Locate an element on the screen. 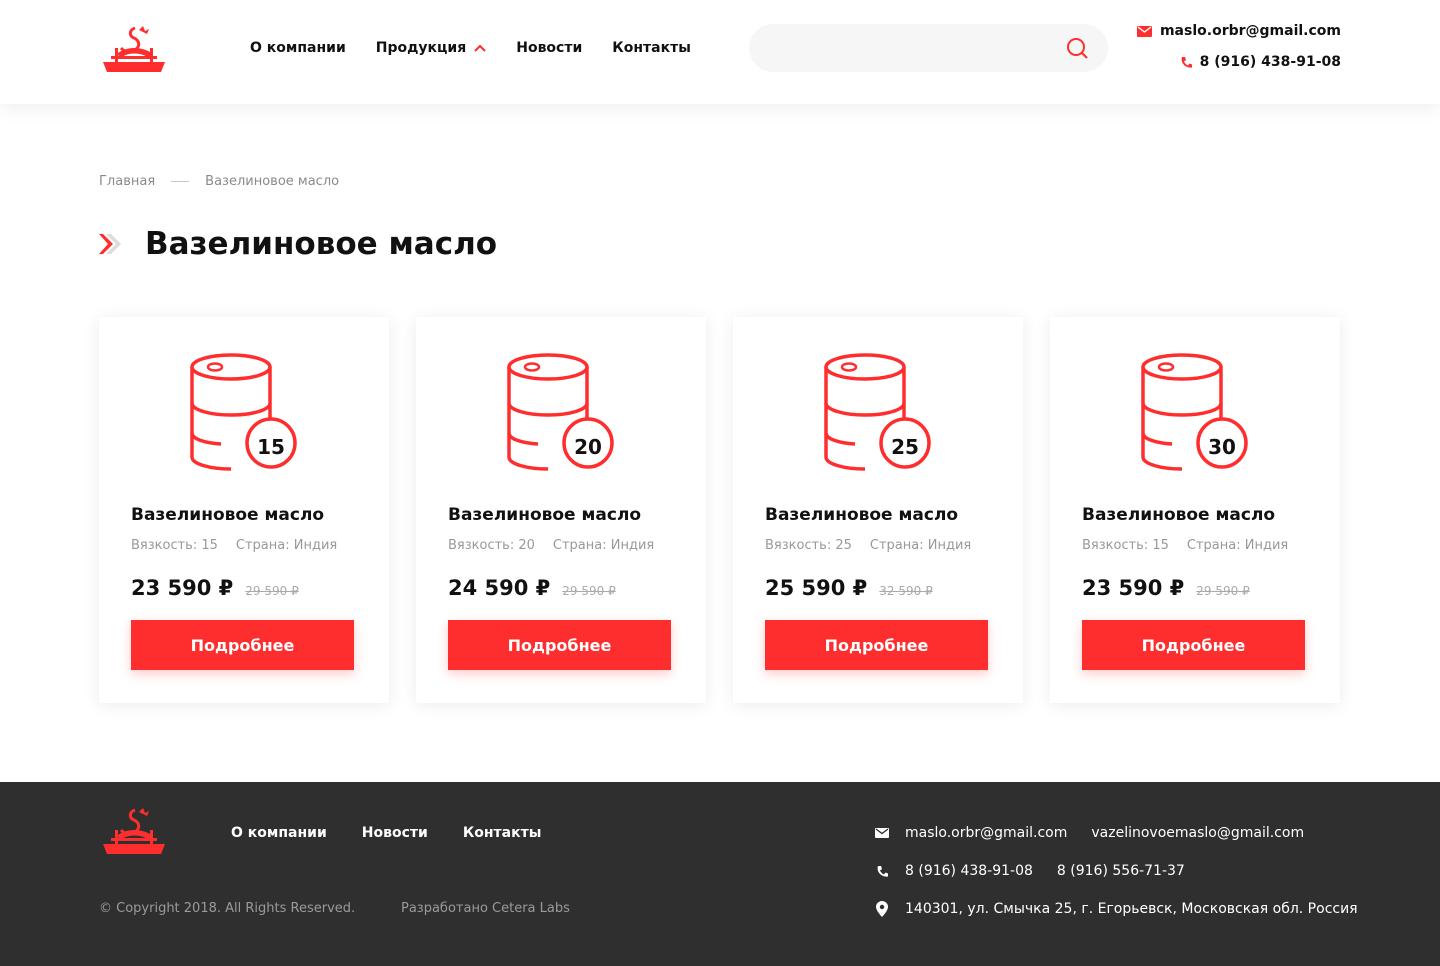 This screenshot has width=1440, height=966. footer-logo is located at coordinates (134, 833).